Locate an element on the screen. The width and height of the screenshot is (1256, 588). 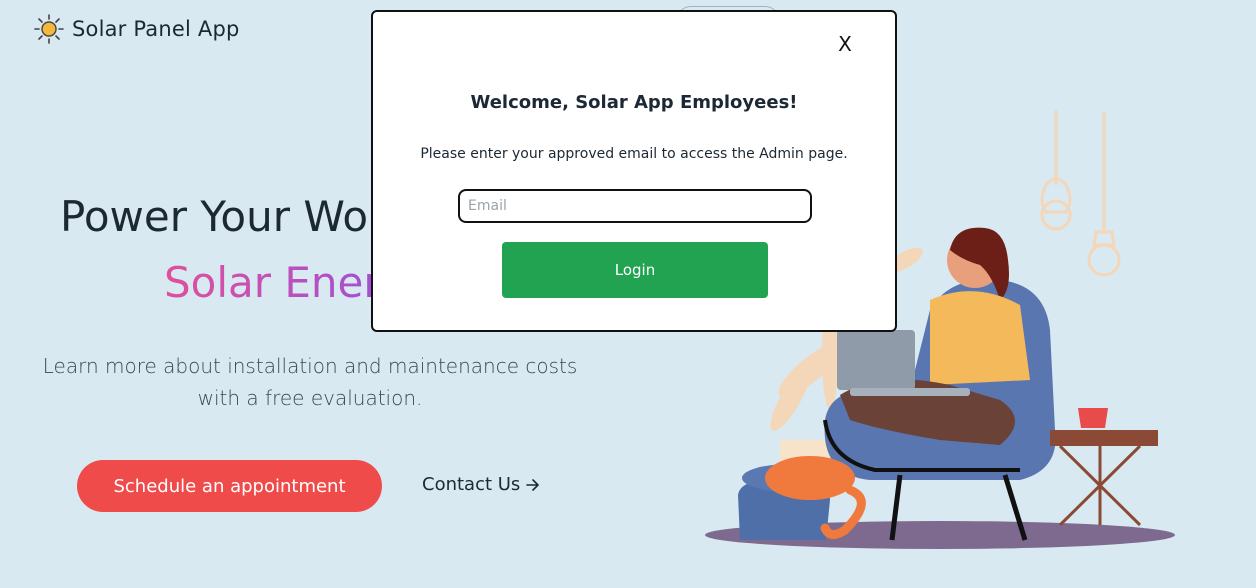
lamp-icon is located at coordinates (1080, 193).